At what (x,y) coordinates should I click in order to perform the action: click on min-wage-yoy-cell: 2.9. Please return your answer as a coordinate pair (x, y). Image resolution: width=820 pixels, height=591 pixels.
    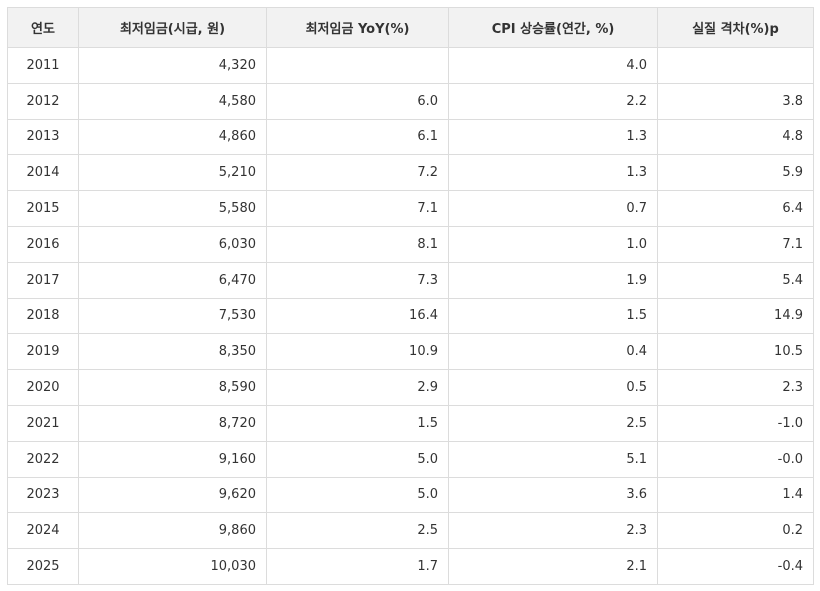
    Looking at the image, I should click on (357, 387).